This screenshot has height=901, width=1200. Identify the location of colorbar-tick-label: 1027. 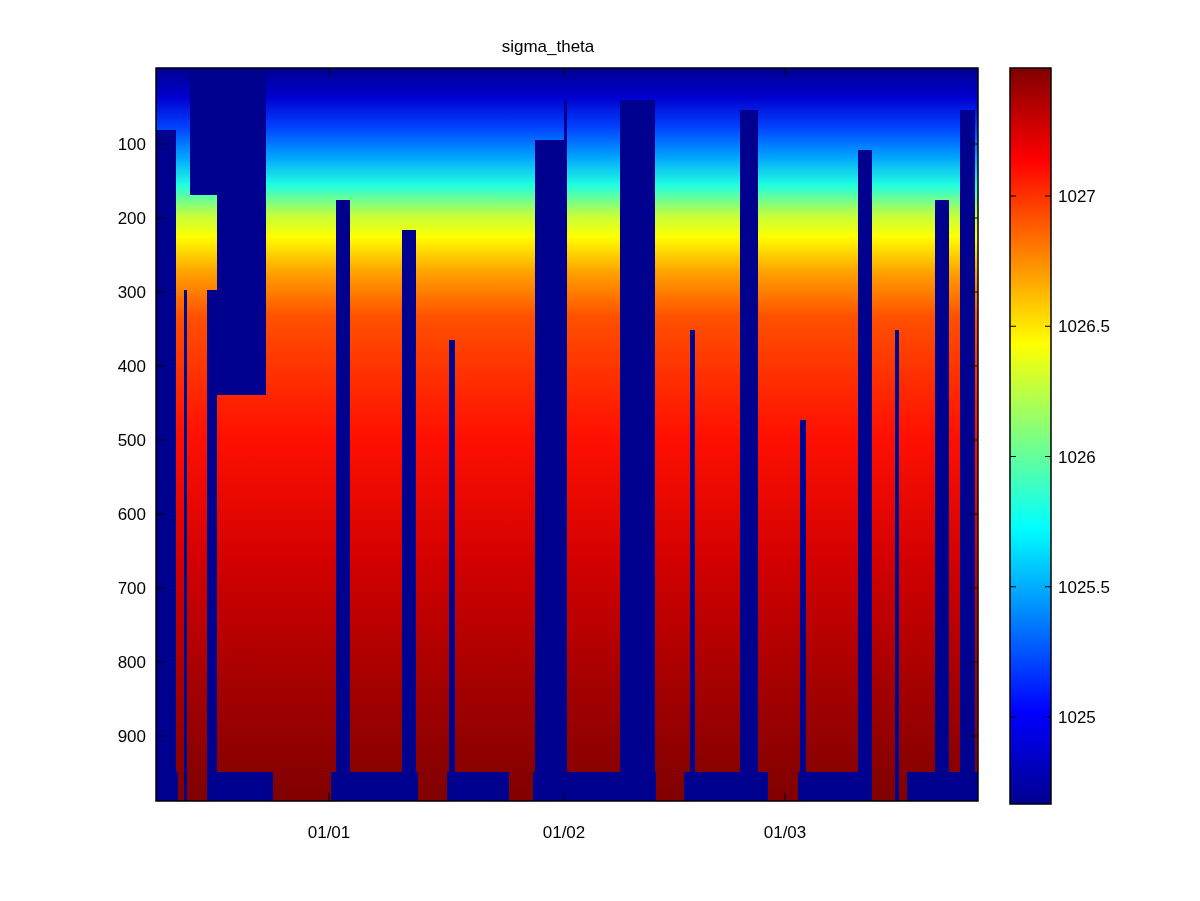
(1077, 196).